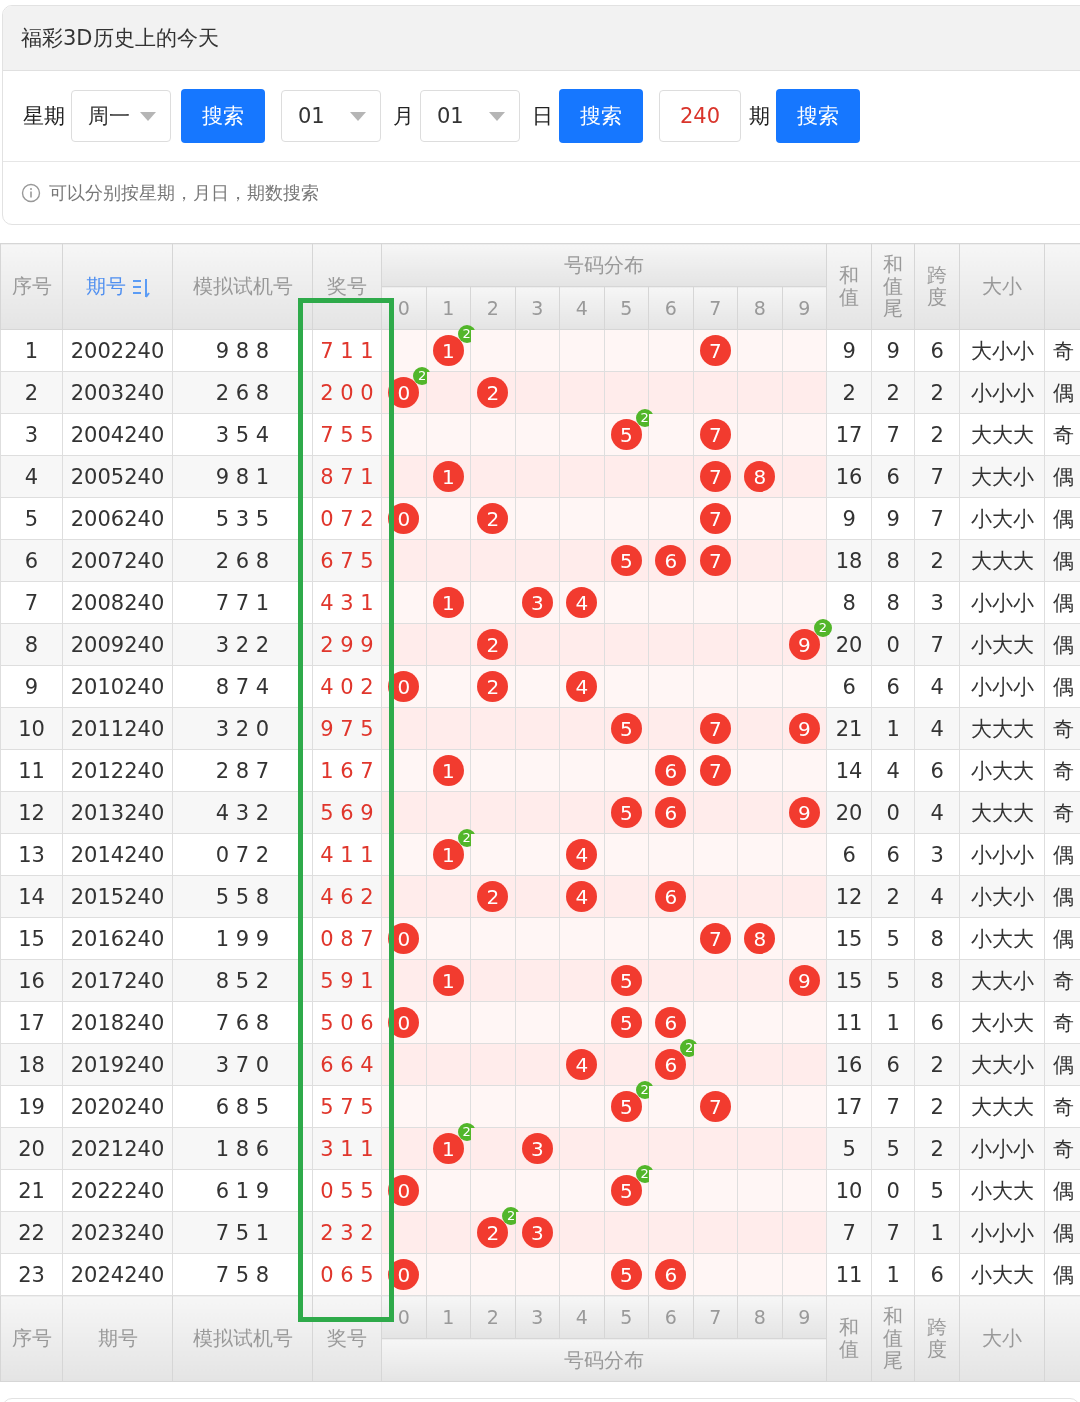 This screenshot has height=1402, width=1080. Describe the element at coordinates (31, 1064) in the screenshot. I see `table-cell: 18` at that location.